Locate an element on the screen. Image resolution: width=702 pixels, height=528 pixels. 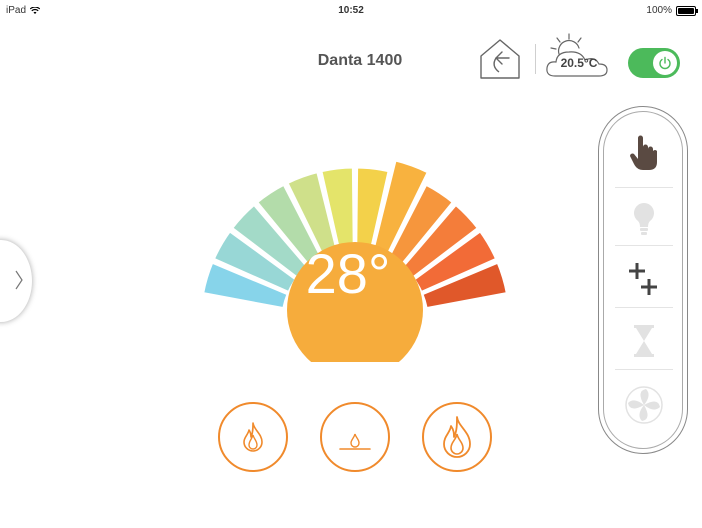
battery-percent: 100% is located at coordinates (659, 10).